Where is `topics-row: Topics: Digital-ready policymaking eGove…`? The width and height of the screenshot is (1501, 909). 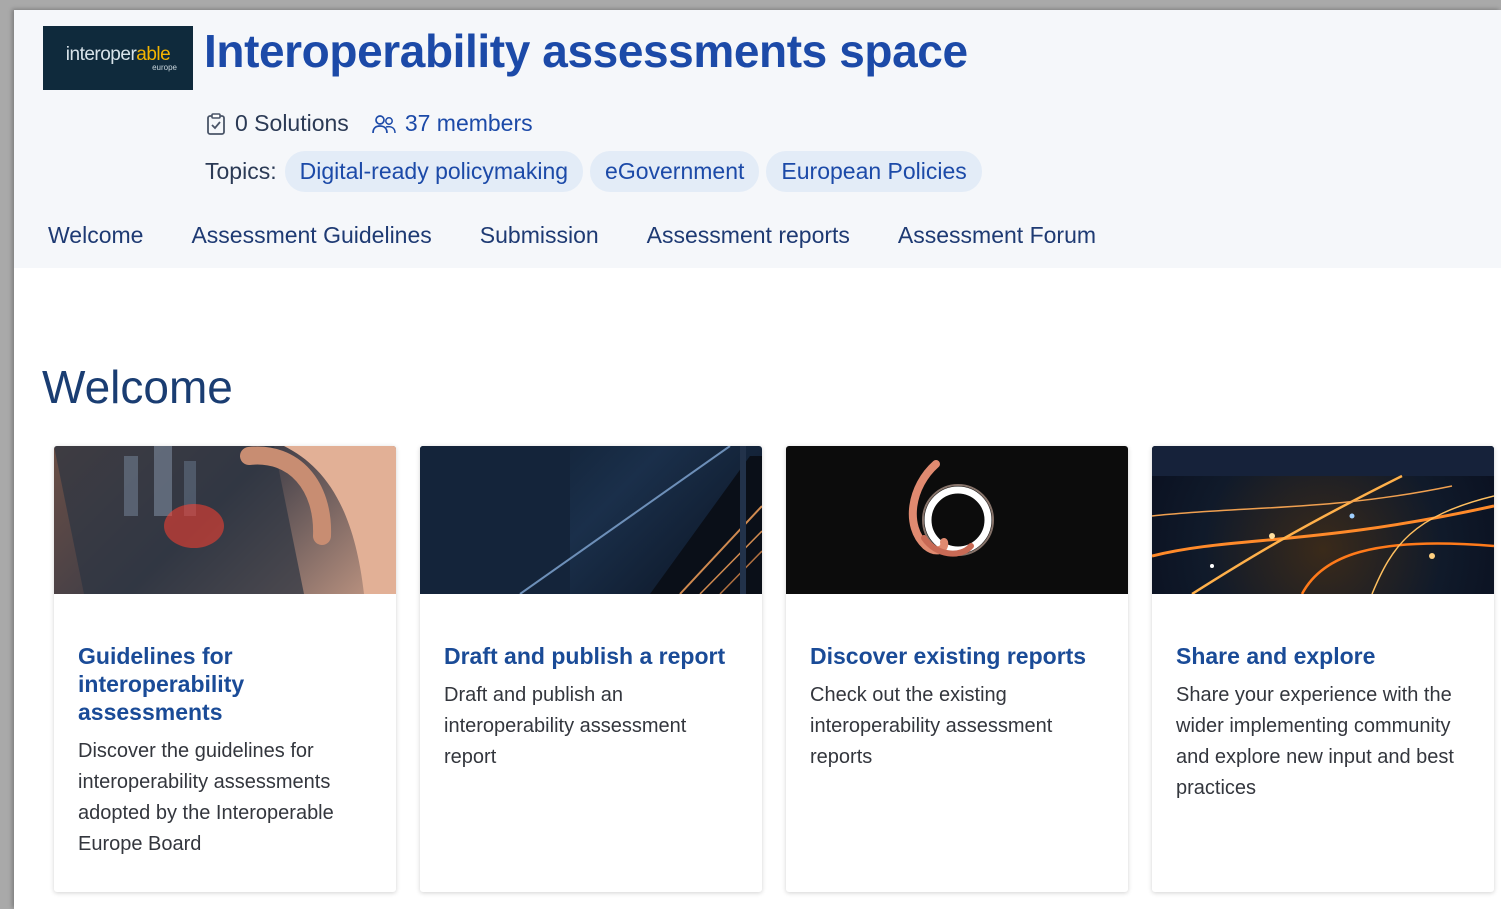 topics-row: Topics: Digital-ready policymaking eGove… is located at coordinates (597, 171).